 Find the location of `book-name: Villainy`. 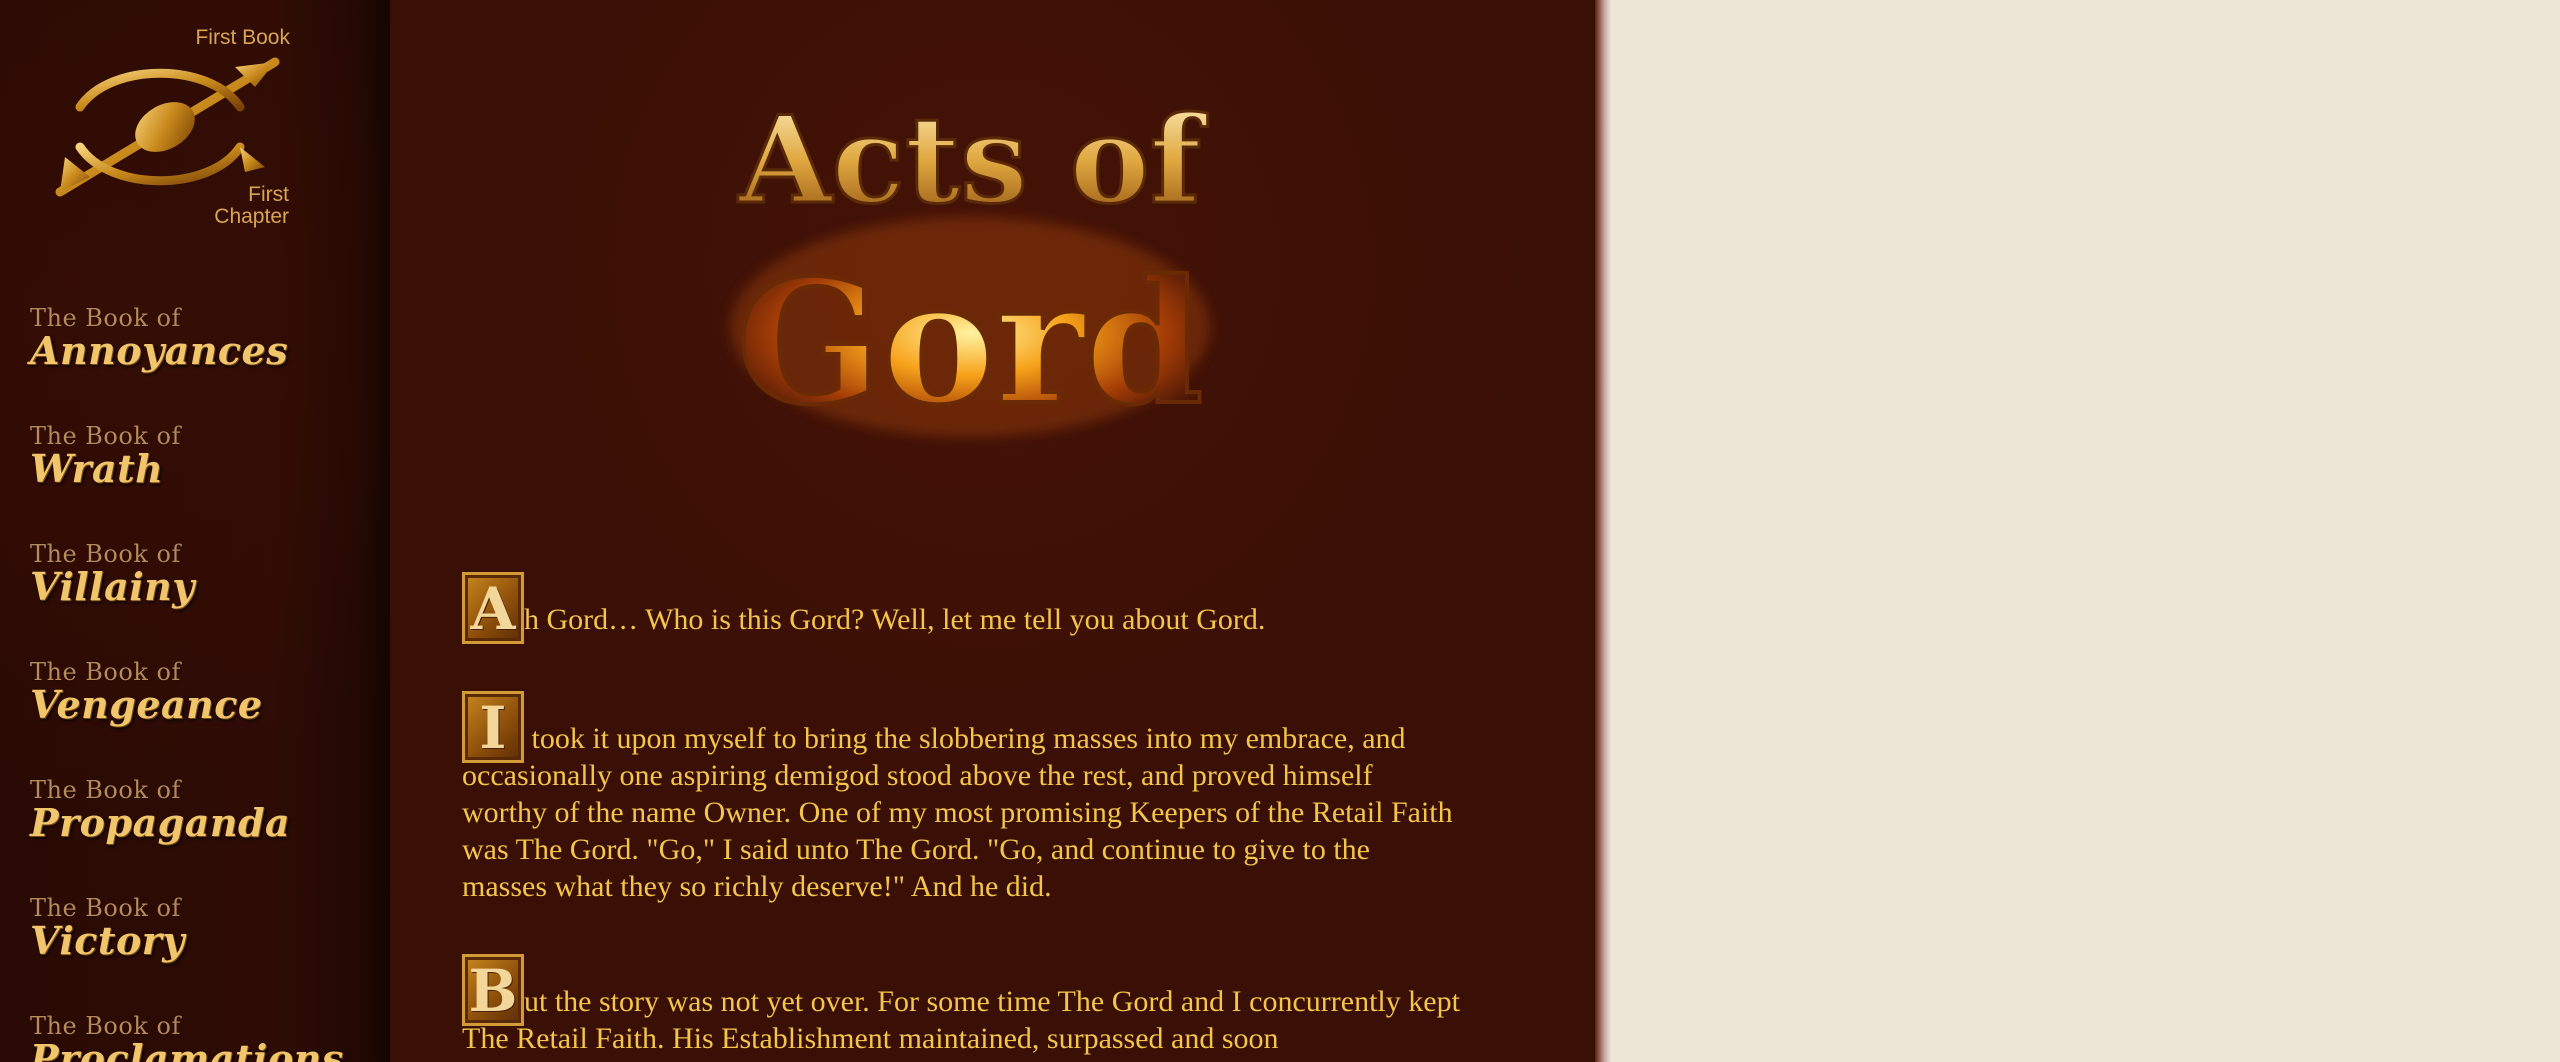

book-name: Villainy is located at coordinates (112, 586).